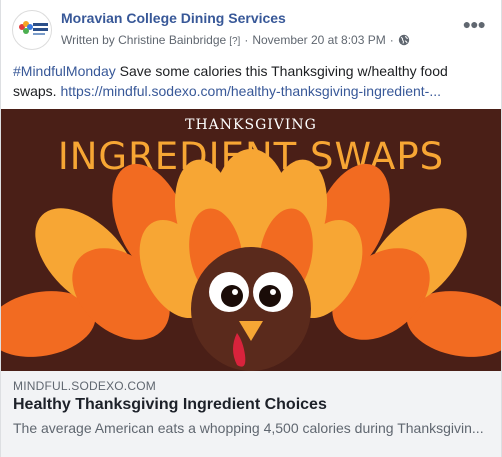 The height and width of the screenshot is (457, 502). What do you see at coordinates (173, 18) in the screenshot?
I see `page-name-link: Moravian College Dining Services` at bounding box center [173, 18].